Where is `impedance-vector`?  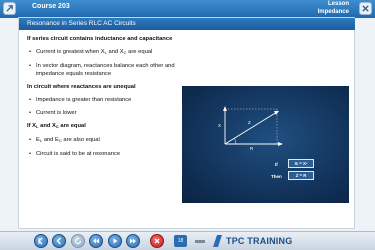
impedance-vector is located at coordinates (251, 128).